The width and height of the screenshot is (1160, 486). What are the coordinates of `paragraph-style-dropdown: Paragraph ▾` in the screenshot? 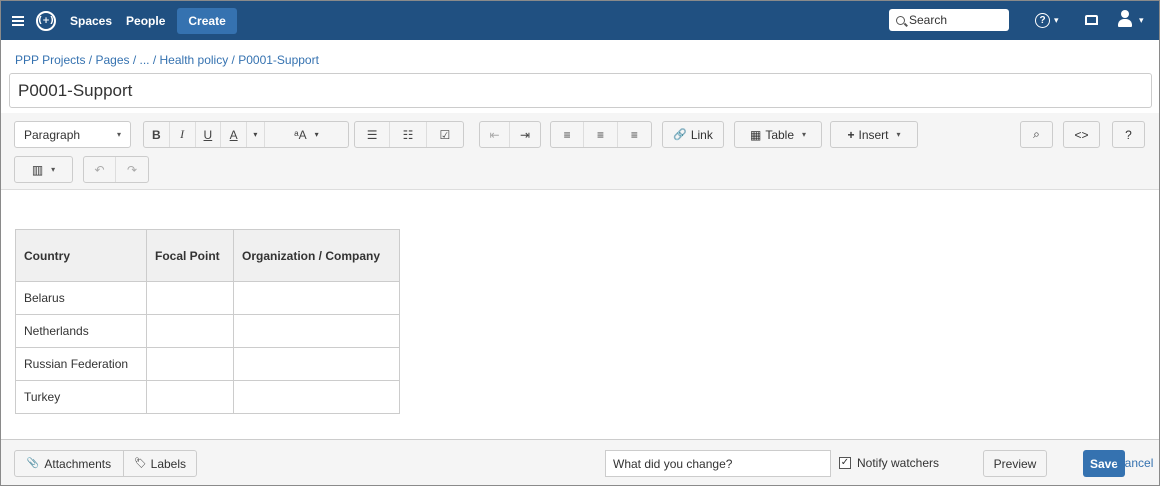 It's located at (72, 134).